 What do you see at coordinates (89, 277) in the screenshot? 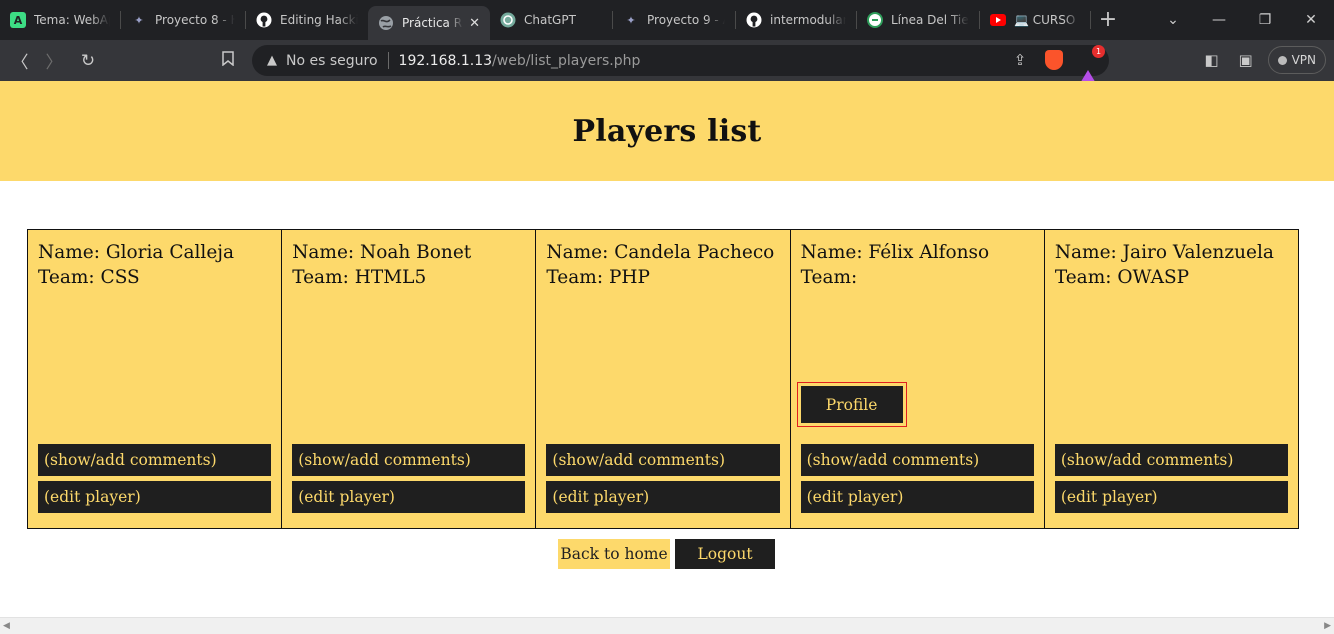
I see `player-team: Team: CSS` at bounding box center [89, 277].